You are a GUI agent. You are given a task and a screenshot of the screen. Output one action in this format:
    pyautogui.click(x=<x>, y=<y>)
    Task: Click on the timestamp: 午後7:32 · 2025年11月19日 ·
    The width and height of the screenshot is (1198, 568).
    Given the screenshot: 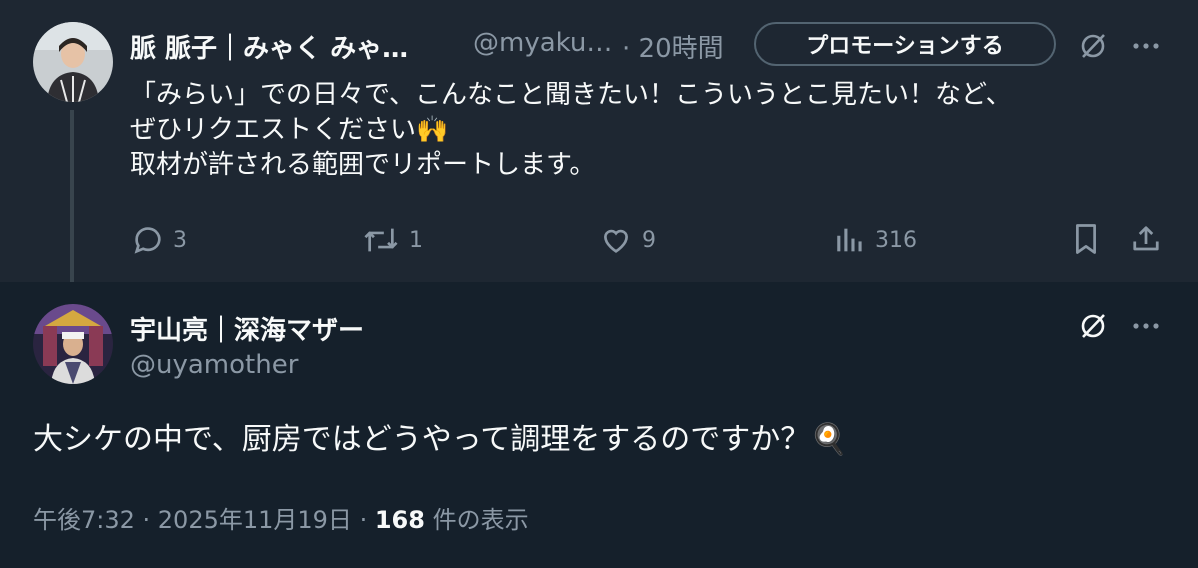 What is the action you would take?
    pyautogui.click(x=204, y=520)
    